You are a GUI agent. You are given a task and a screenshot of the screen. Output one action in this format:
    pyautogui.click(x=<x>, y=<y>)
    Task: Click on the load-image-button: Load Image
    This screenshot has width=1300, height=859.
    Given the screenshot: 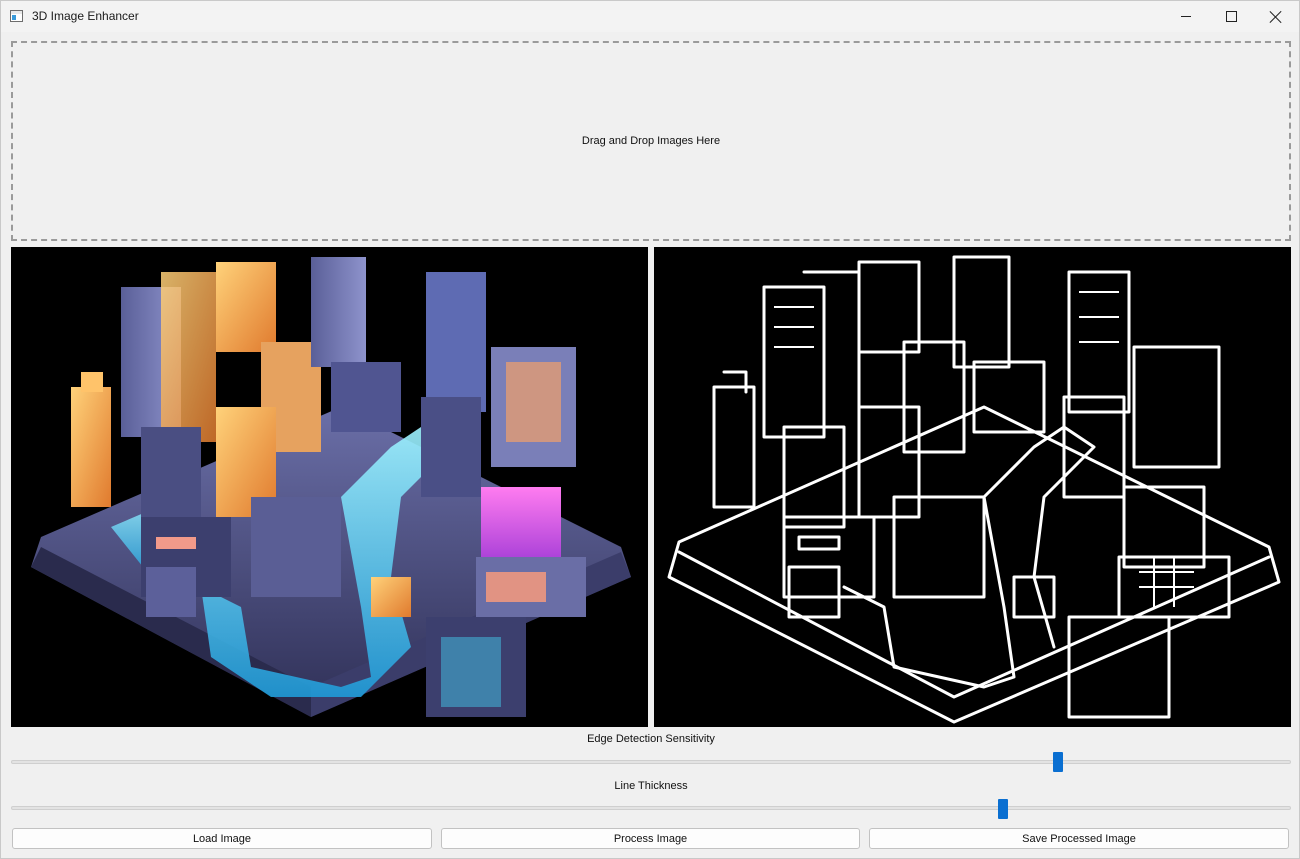 What is the action you would take?
    pyautogui.click(x=222, y=838)
    